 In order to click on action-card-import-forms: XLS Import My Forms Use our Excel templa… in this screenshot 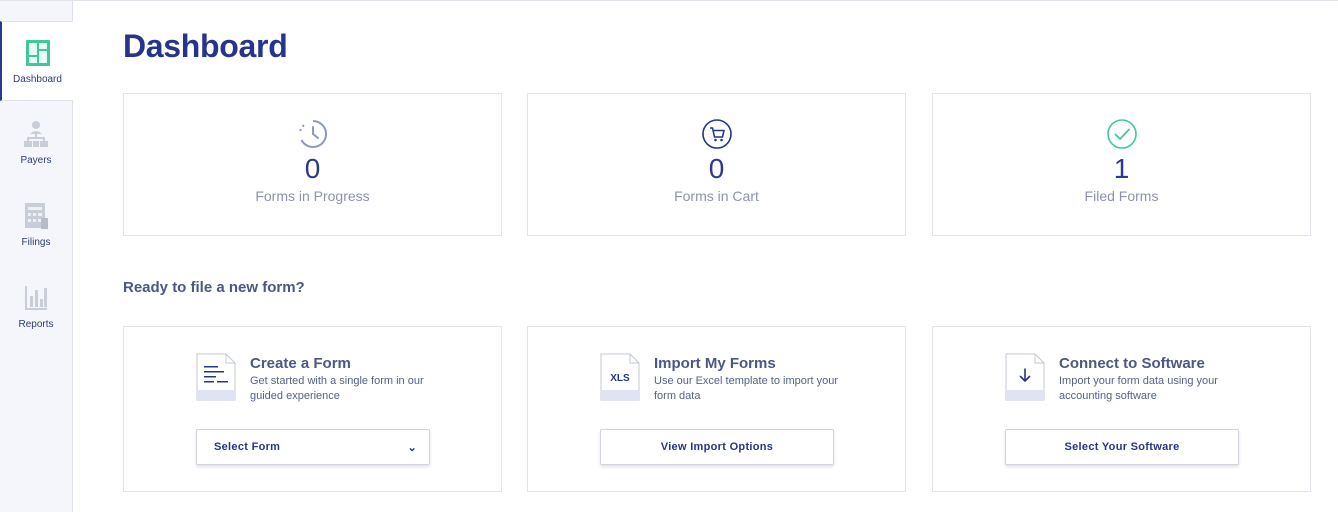, I will do `click(716, 409)`.